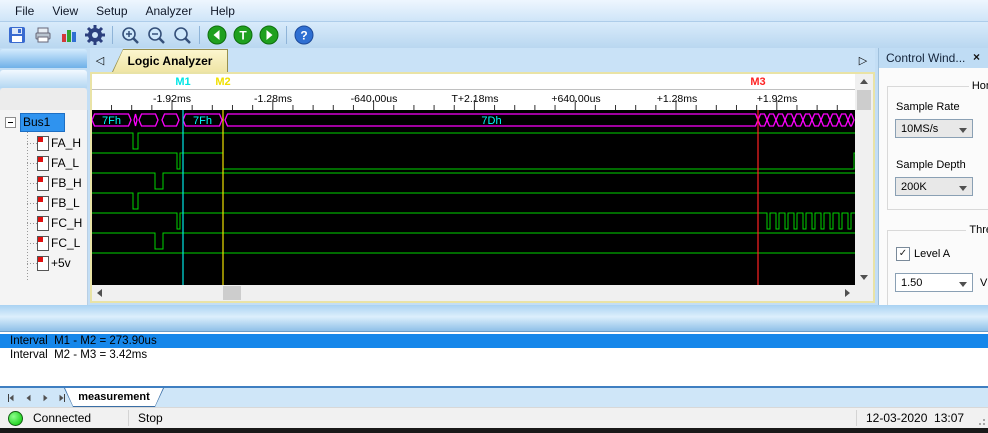 The height and width of the screenshot is (433, 988). What do you see at coordinates (62, 418) in the screenshot?
I see `connection-status: Connected` at bounding box center [62, 418].